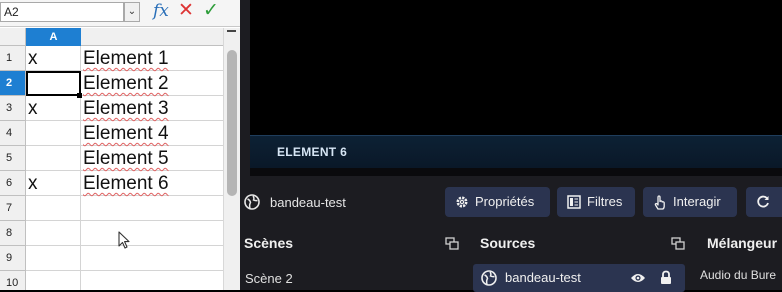 This screenshot has width=782, height=292. I want to click on cell-a9, so click(53, 258).